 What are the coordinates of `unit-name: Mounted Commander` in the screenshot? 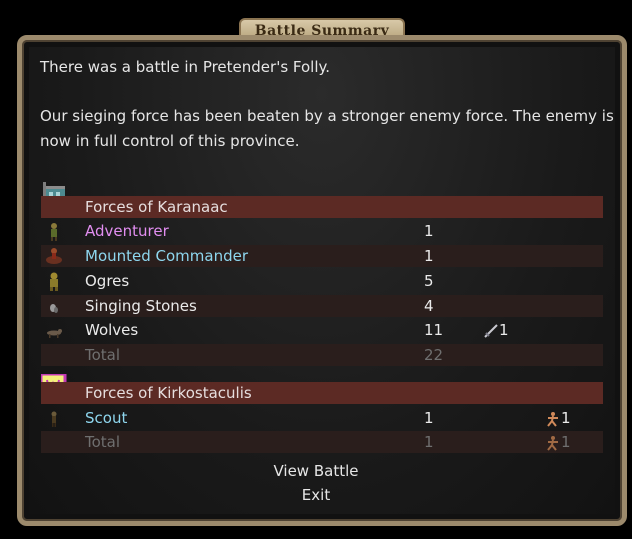 It's located at (167, 256).